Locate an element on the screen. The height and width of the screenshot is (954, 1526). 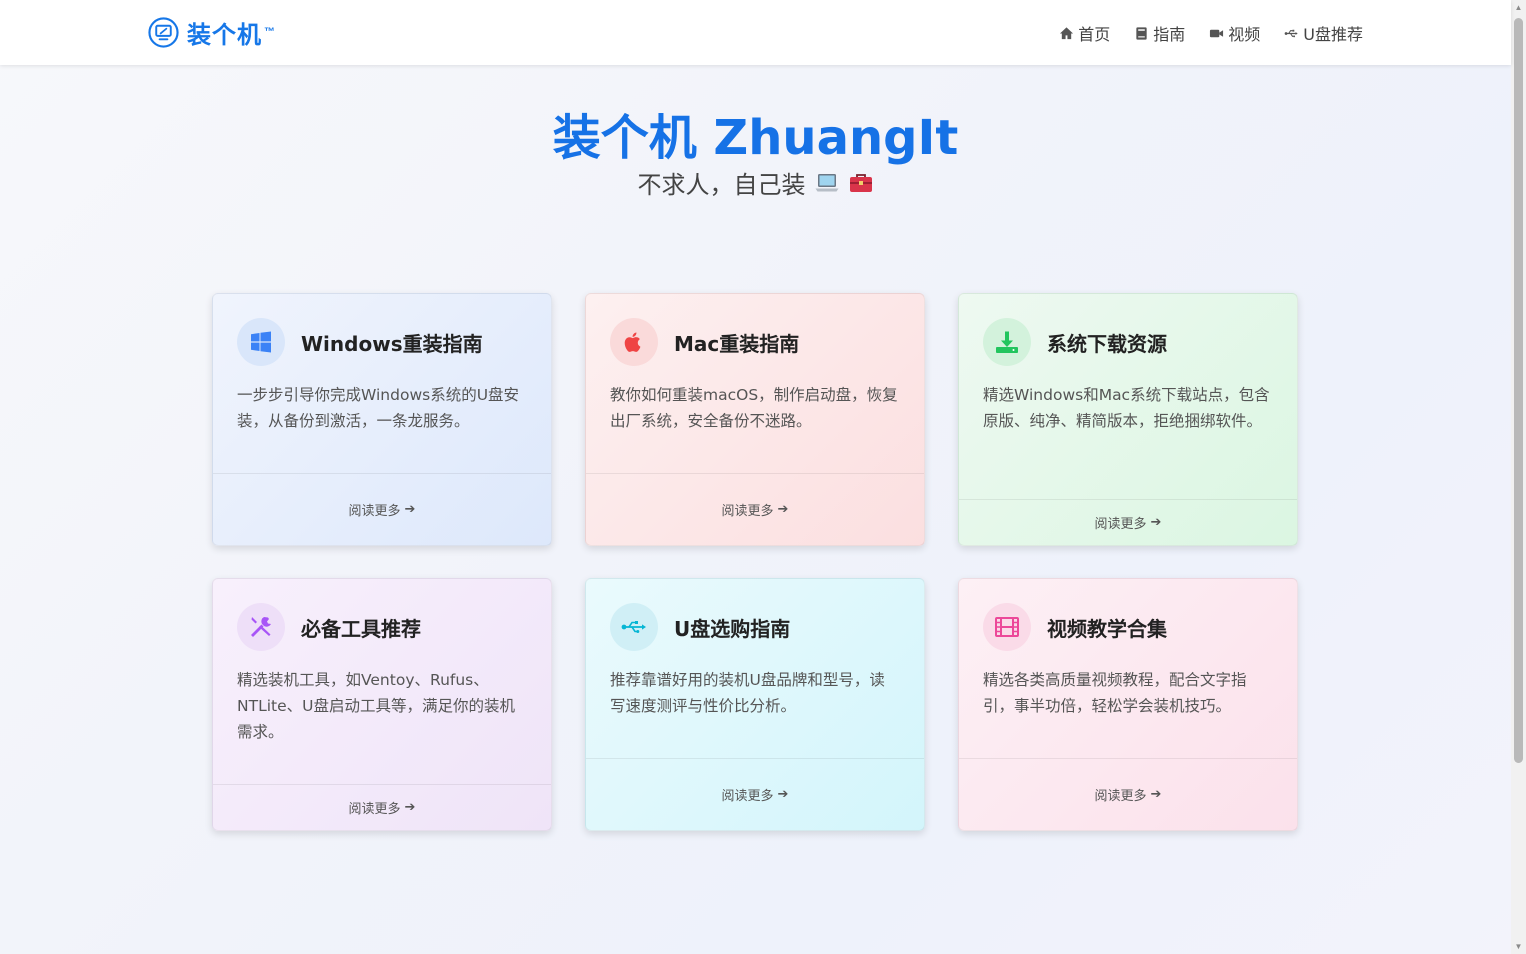
brand-logo-link: 装个机 ™ is located at coordinates (211, 32).